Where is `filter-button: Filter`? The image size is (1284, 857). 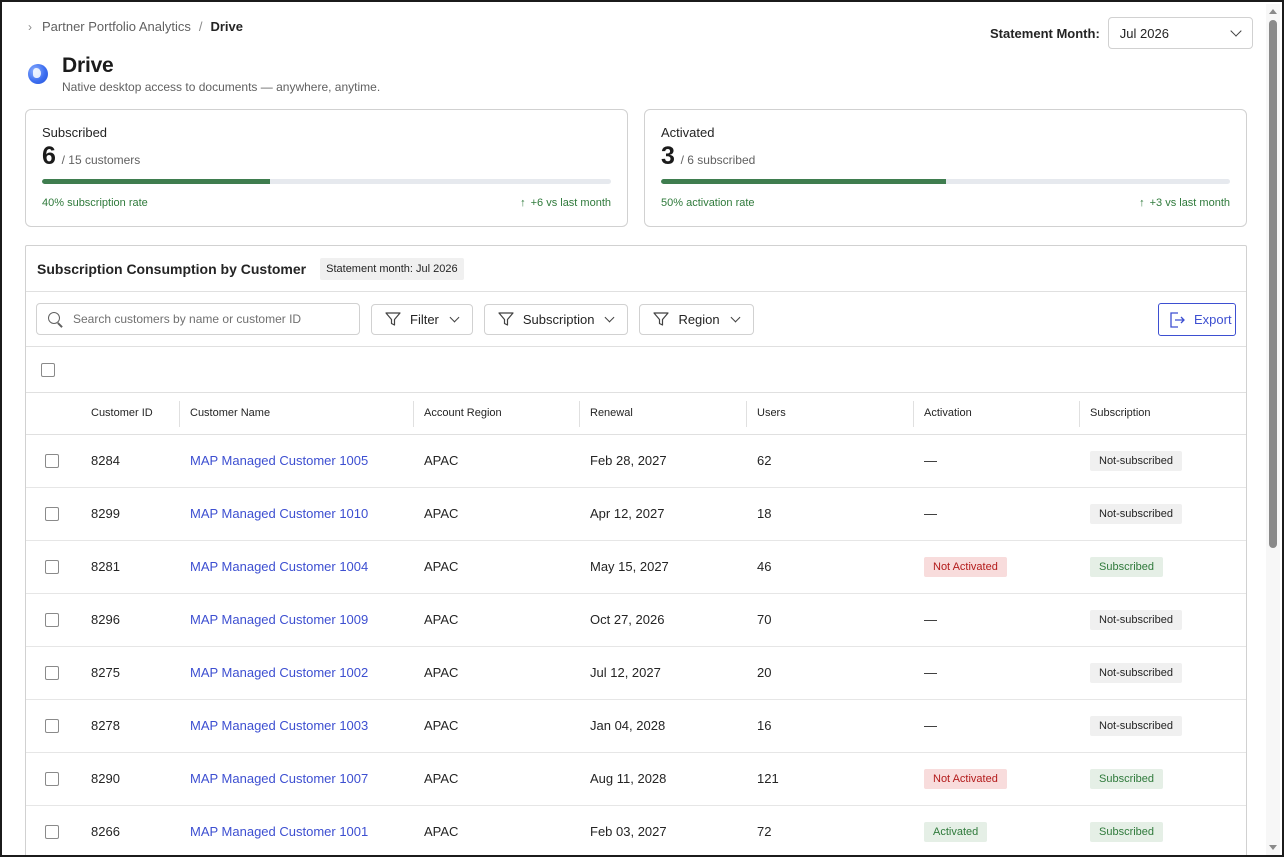 filter-button: Filter is located at coordinates (422, 319).